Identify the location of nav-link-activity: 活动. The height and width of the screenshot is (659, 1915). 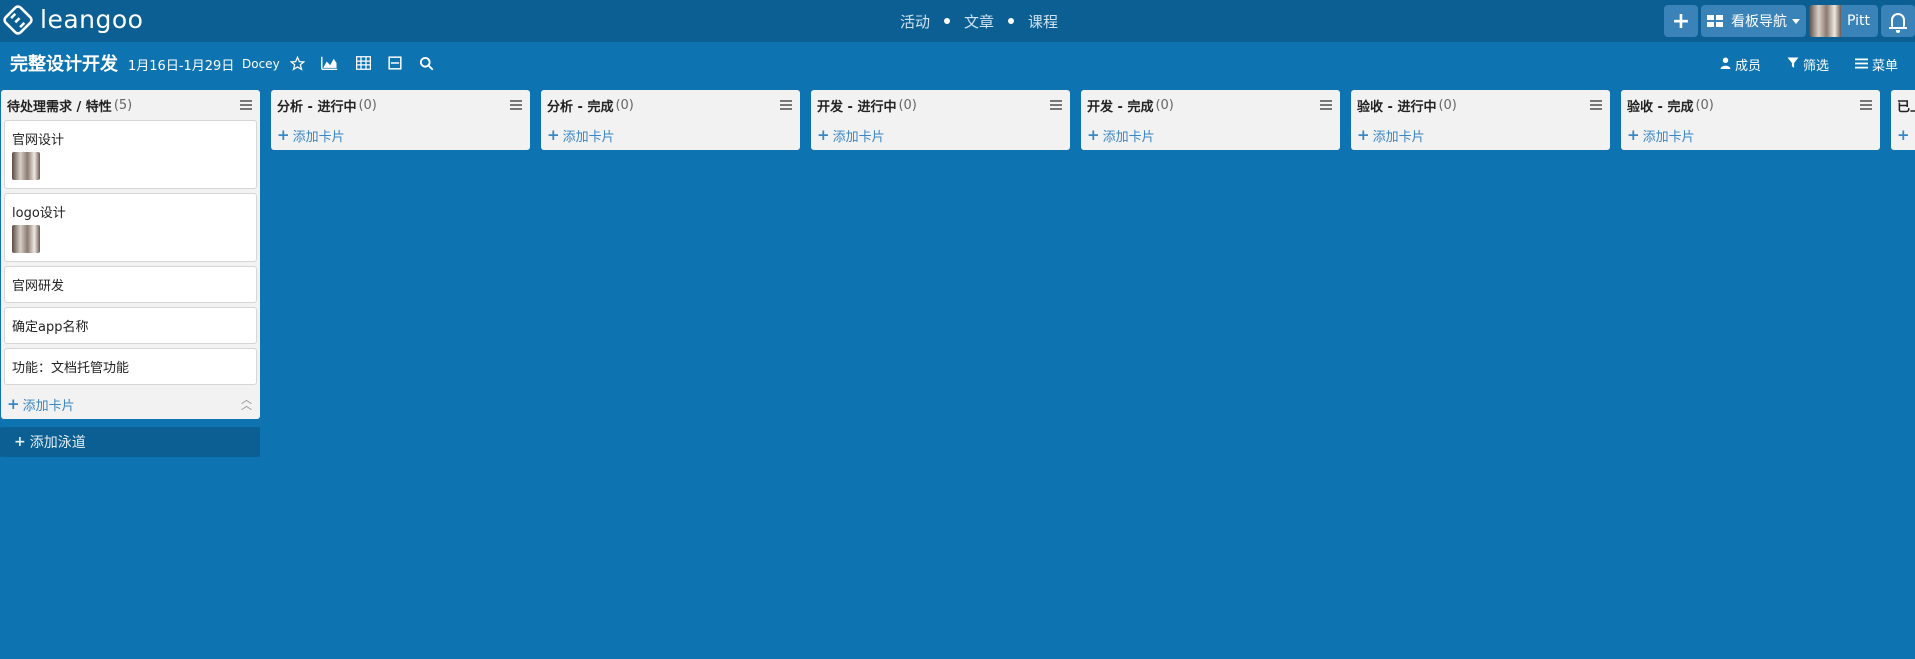
(915, 21).